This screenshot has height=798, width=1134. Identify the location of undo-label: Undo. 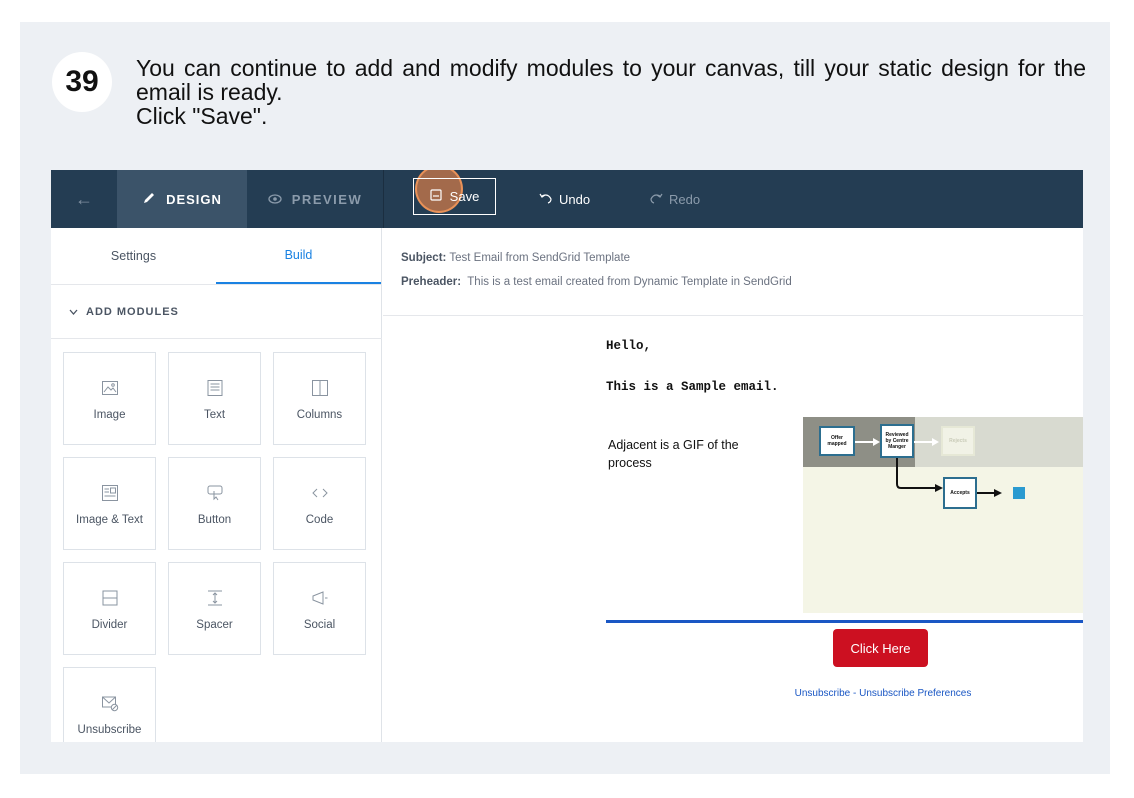
(575, 199).